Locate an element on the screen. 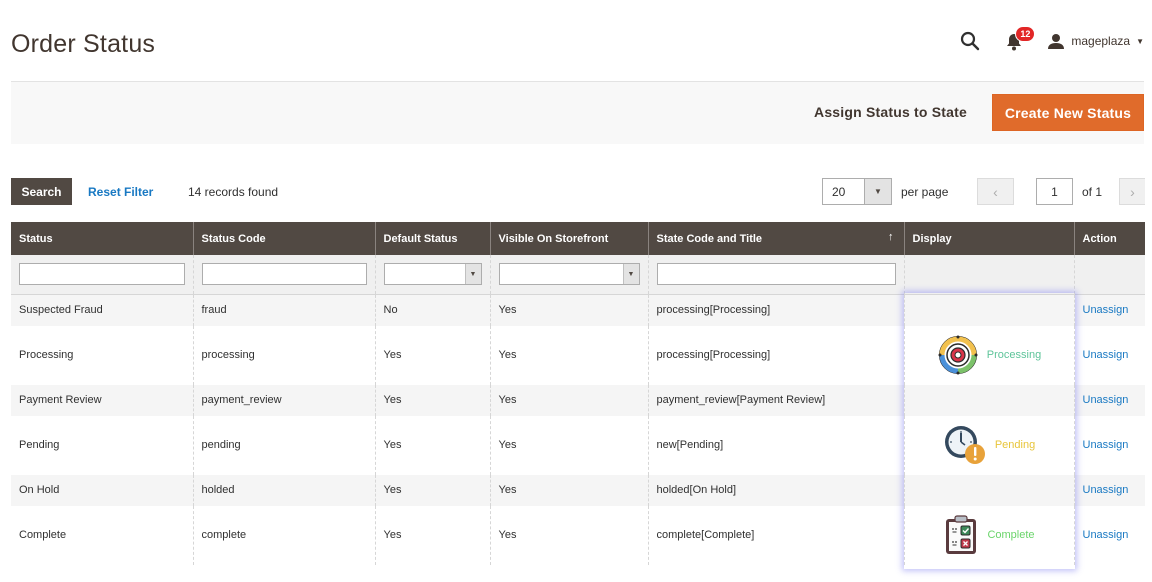  page-number-input: 1 is located at coordinates (1054, 191).